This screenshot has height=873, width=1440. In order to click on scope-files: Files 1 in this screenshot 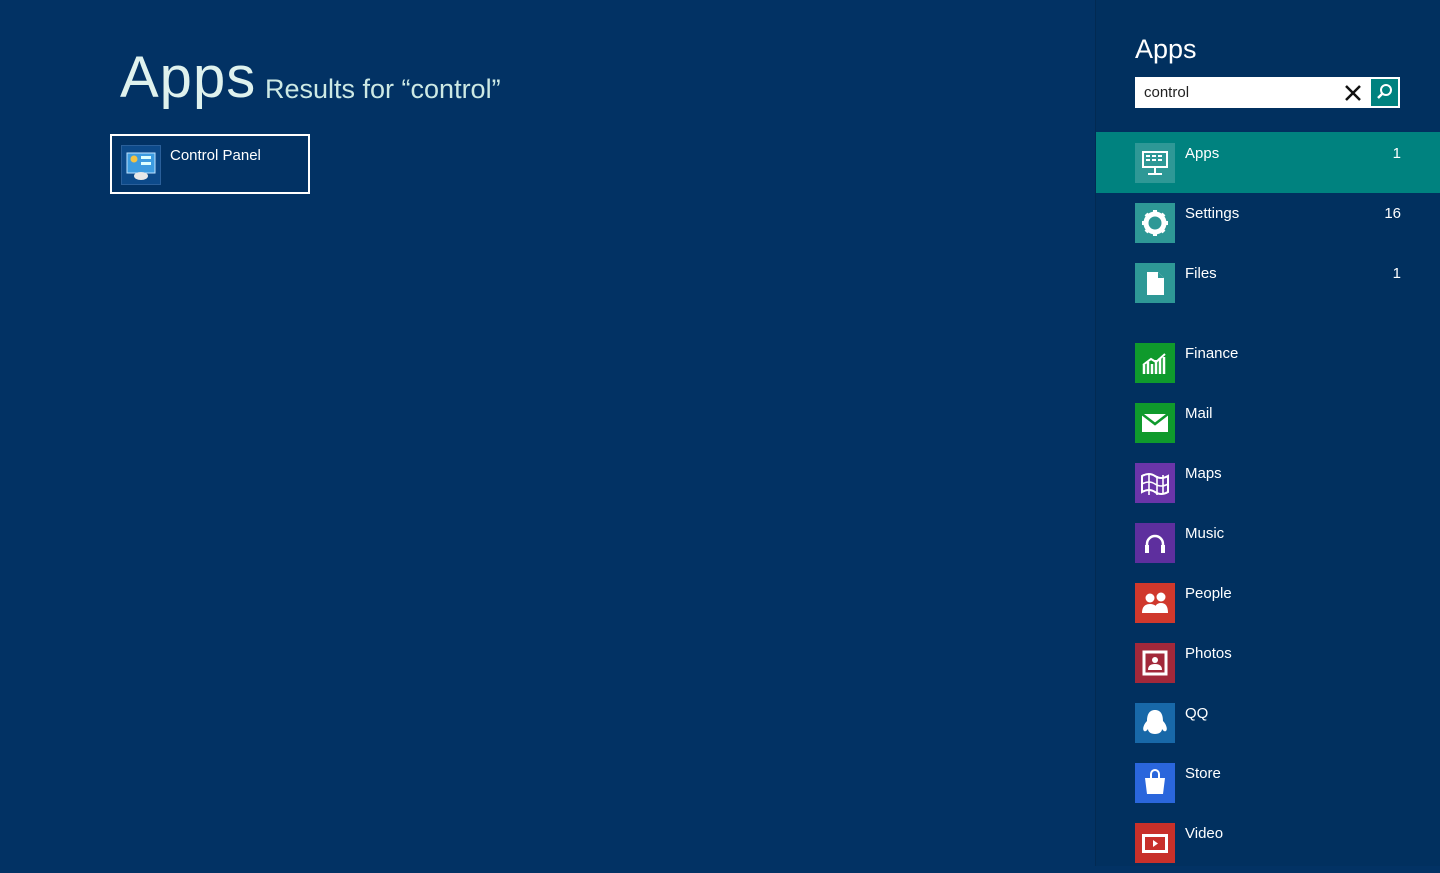, I will do `click(1268, 282)`.